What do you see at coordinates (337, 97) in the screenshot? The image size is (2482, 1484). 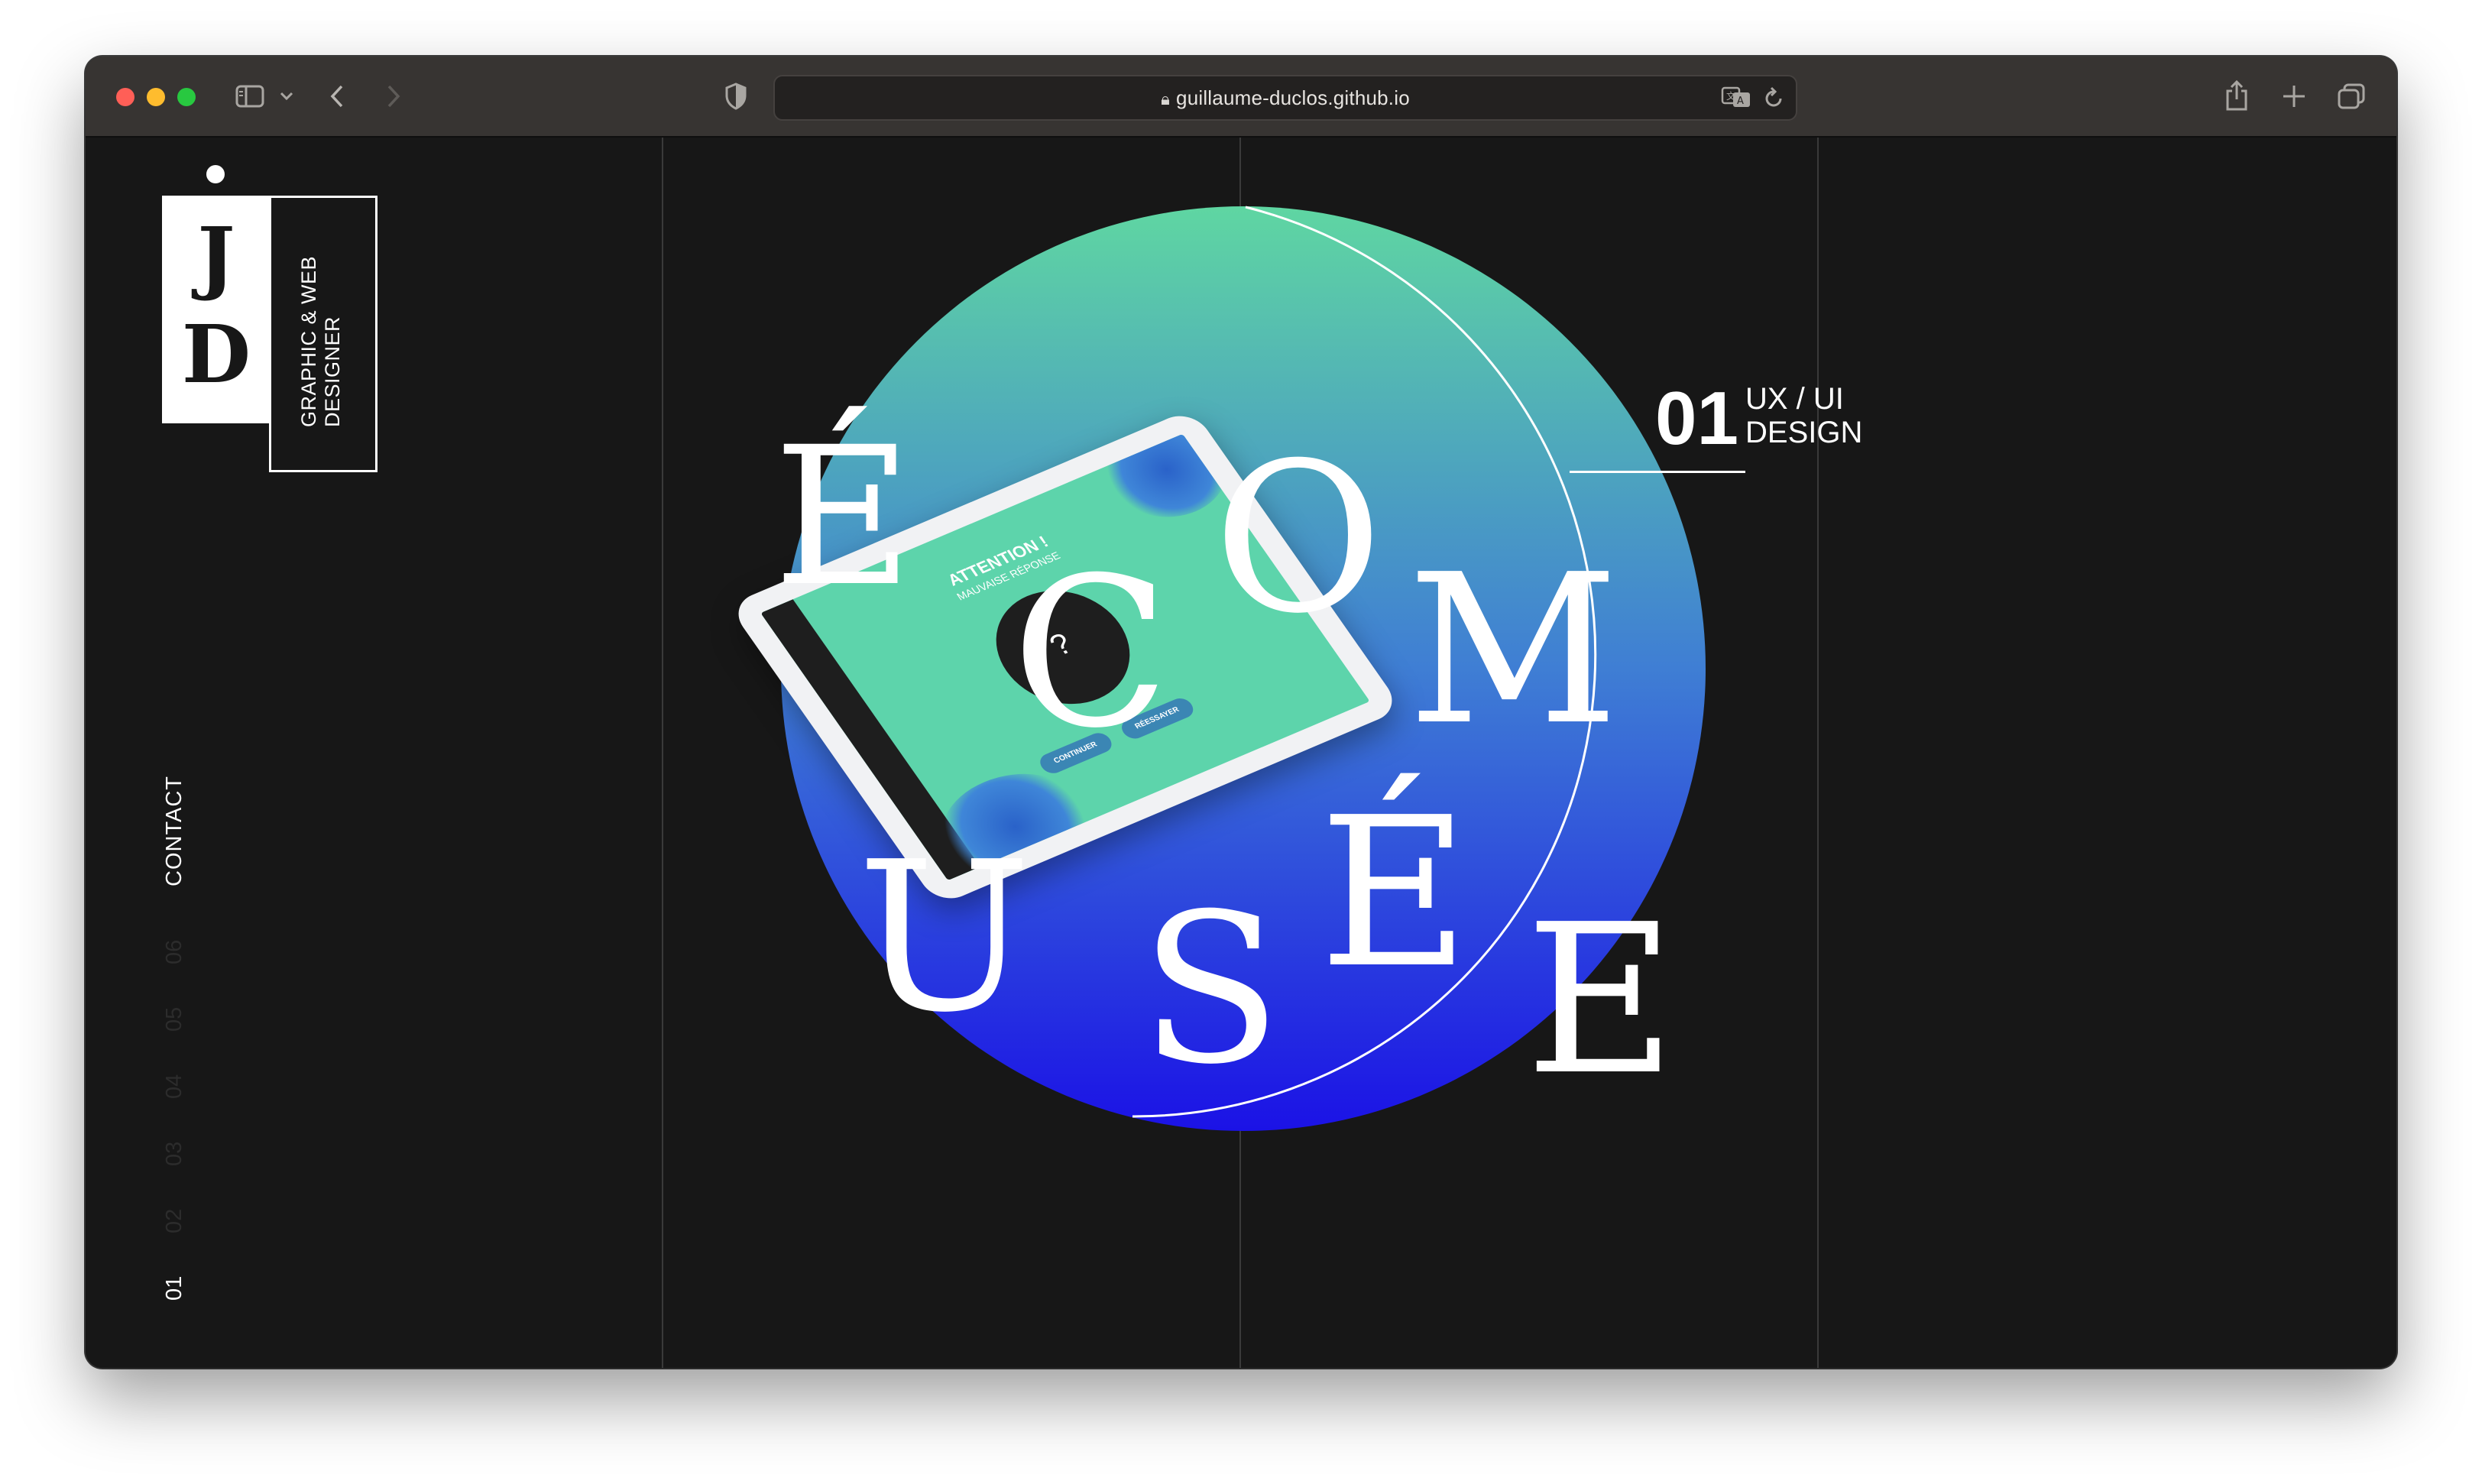 I see `back-icon` at bounding box center [337, 97].